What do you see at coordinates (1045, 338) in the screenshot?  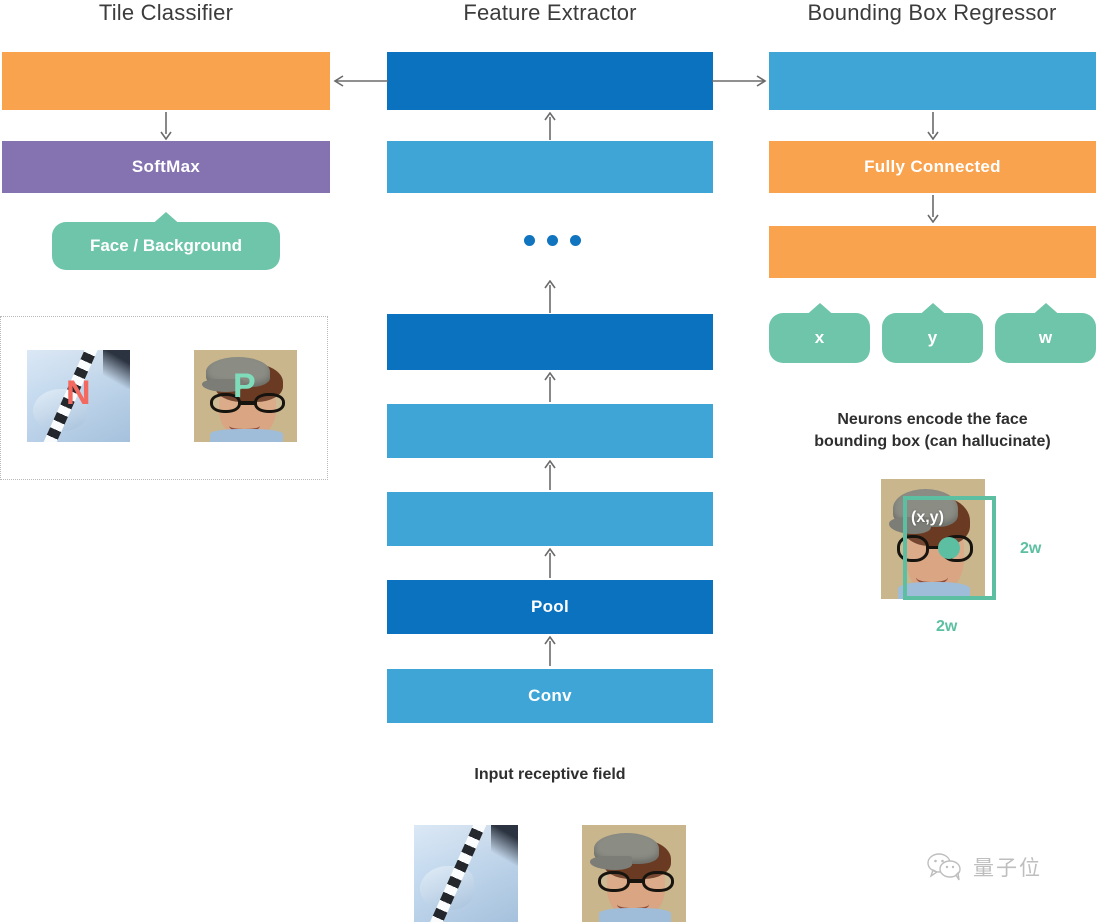 I see `badge-label: w` at bounding box center [1045, 338].